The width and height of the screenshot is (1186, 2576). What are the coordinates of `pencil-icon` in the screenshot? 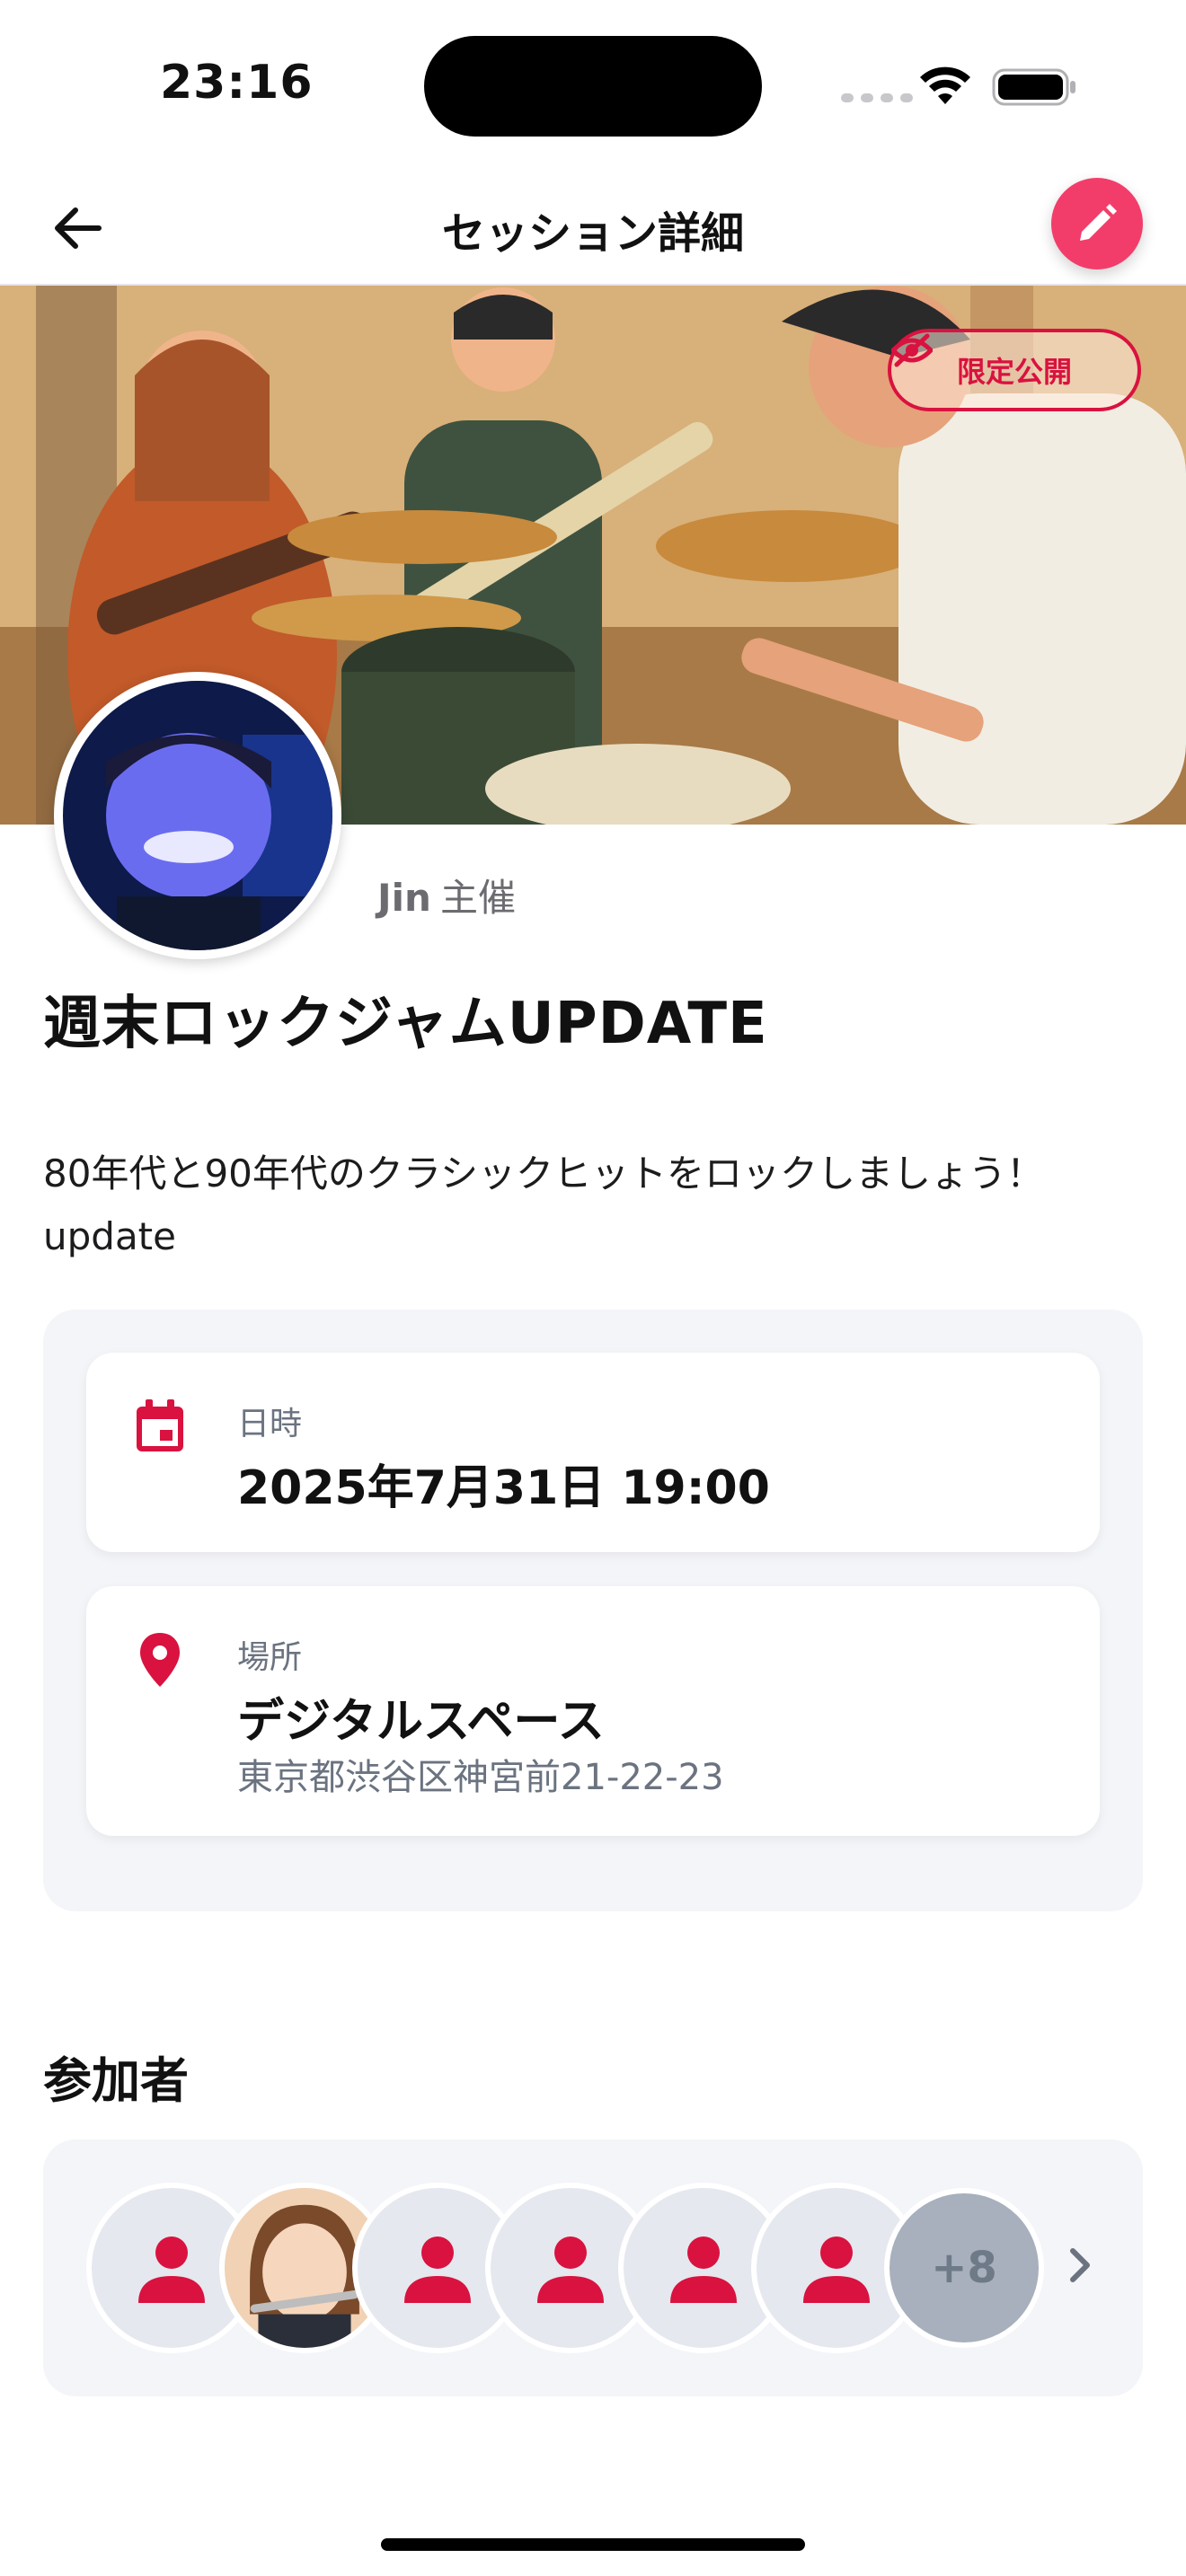 It's located at (1098, 222).